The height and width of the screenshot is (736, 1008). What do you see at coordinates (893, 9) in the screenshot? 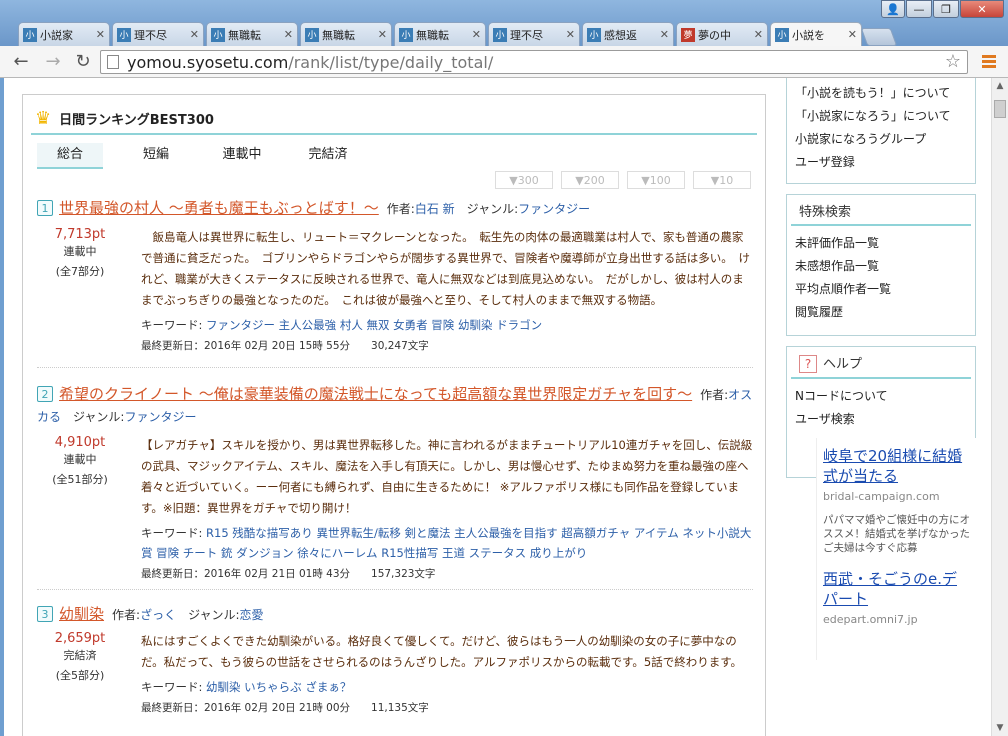
I see `profile-button: 👤` at bounding box center [893, 9].